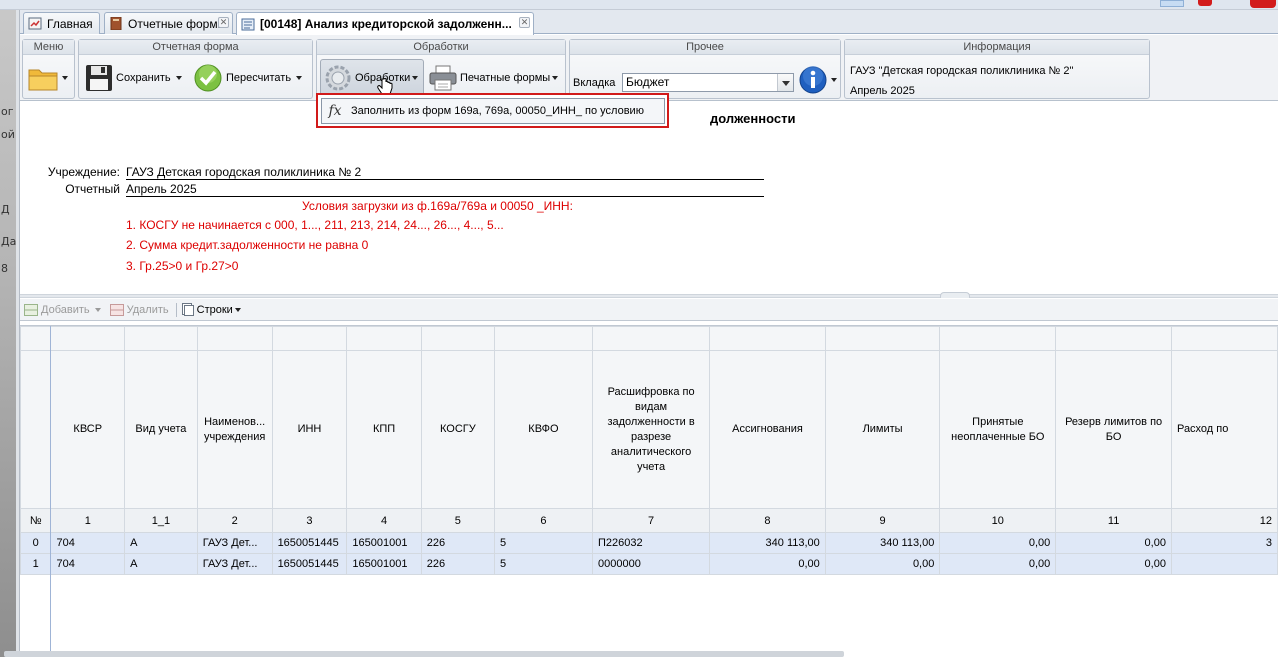 The width and height of the screenshot is (1278, 657). Describe the element at coordinates (88, 429) in the screenshot. I see `column-header: КВСР` at that location.